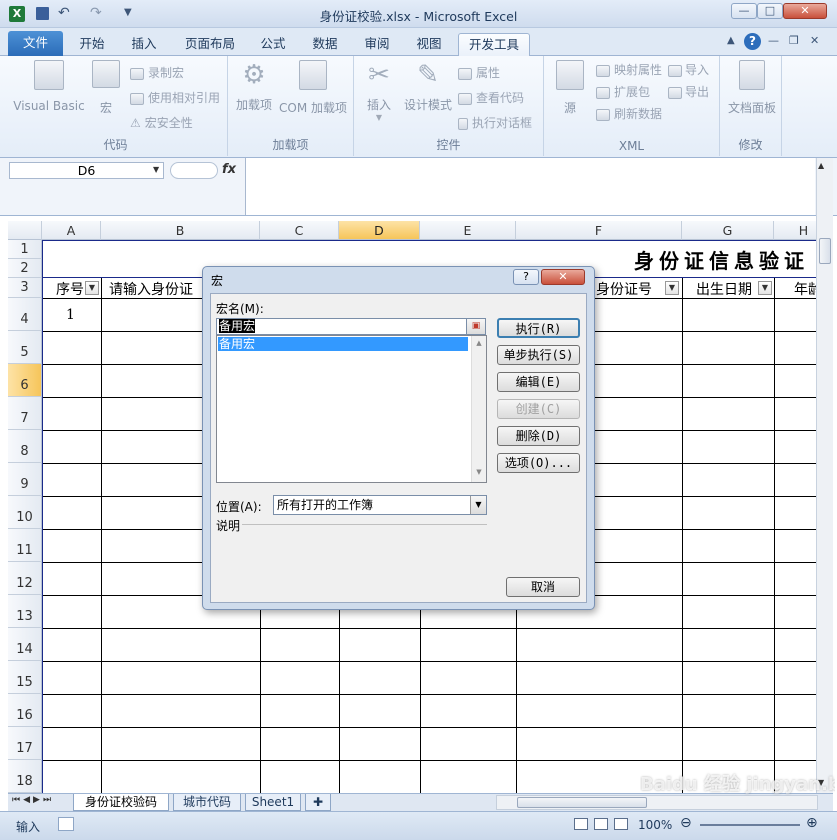 Image resolution: width=837 pixels, height=840 pixels. What do you see at coordinates (479, 472) in the screenshot?
I see `list-scroll-down-icon: ▼` at bounding box center [479, 472].